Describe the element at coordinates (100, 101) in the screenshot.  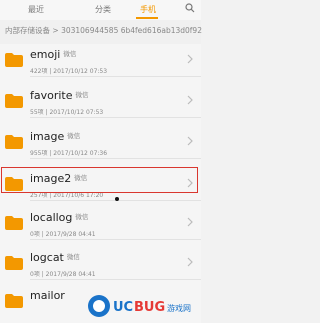
I see `list-item: favorite 微信 55项 | 2017/10/12 07:53` at that location.